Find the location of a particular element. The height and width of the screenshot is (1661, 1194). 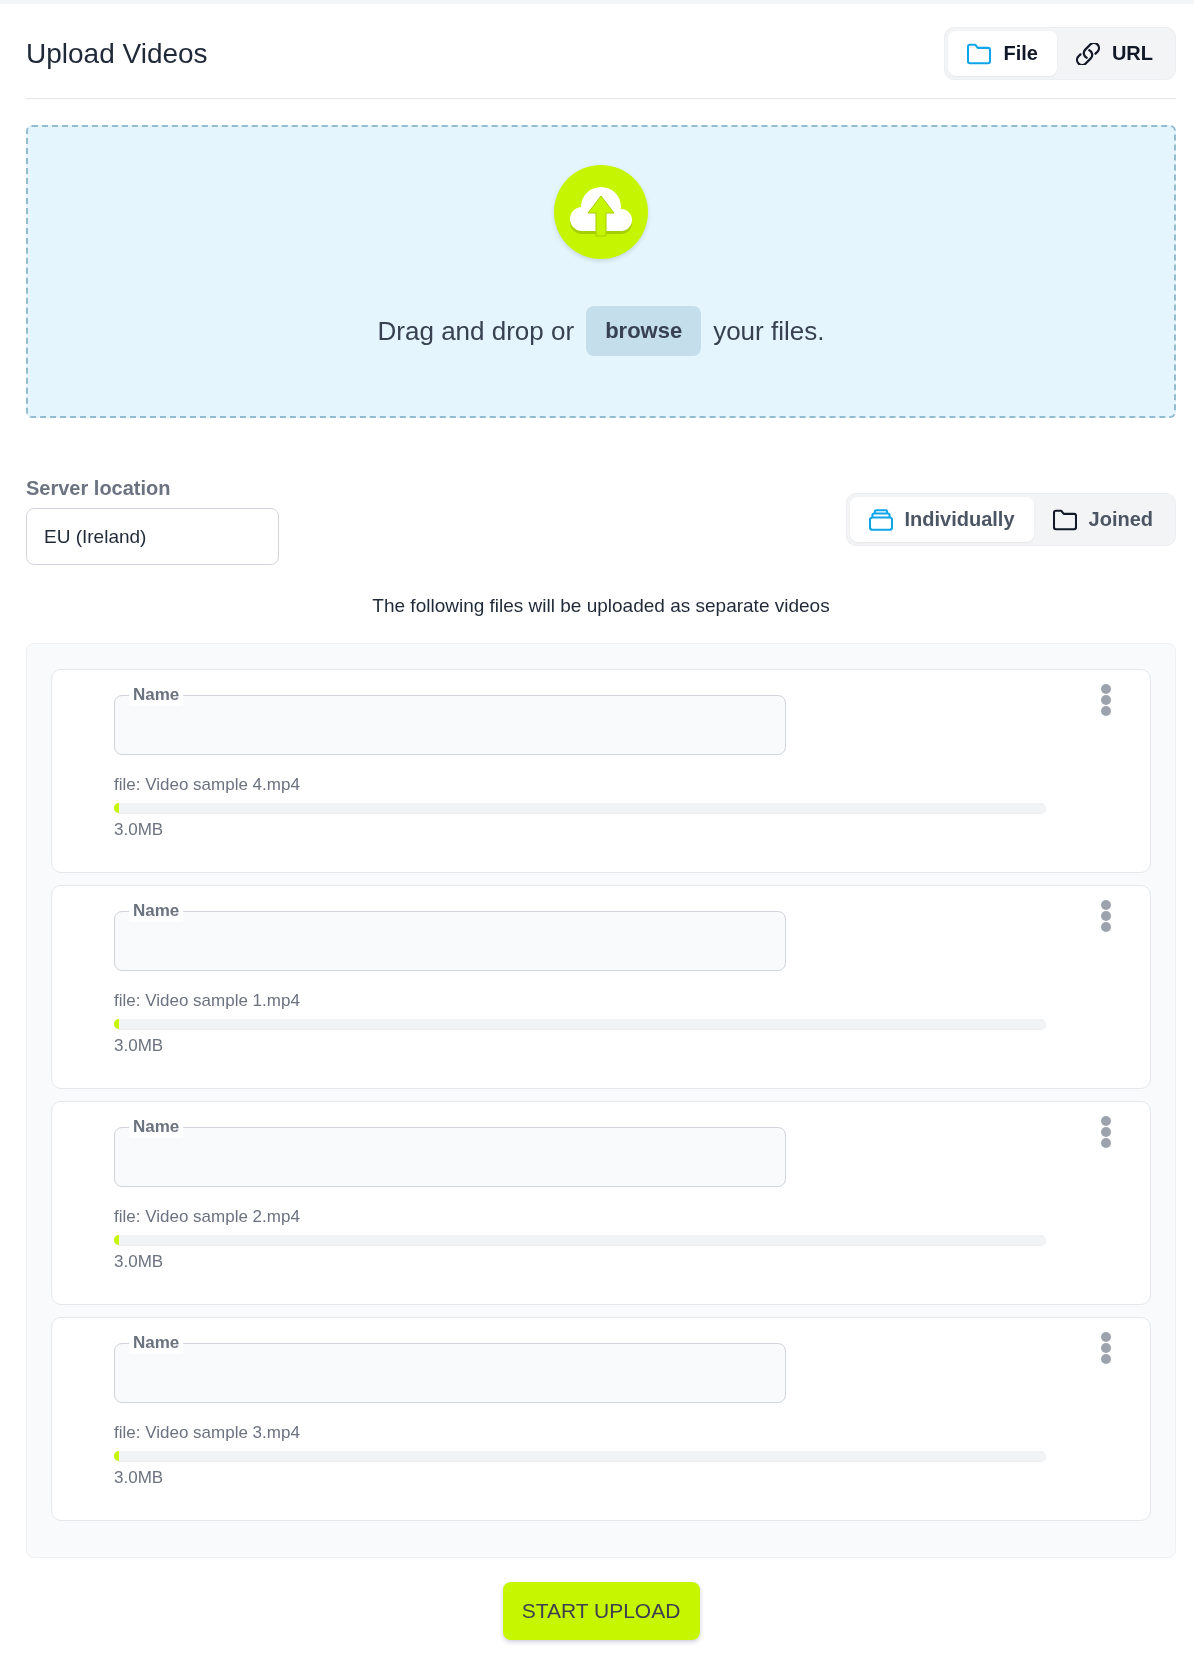

server-location-label: Server location is located at coordinates (99, 488).